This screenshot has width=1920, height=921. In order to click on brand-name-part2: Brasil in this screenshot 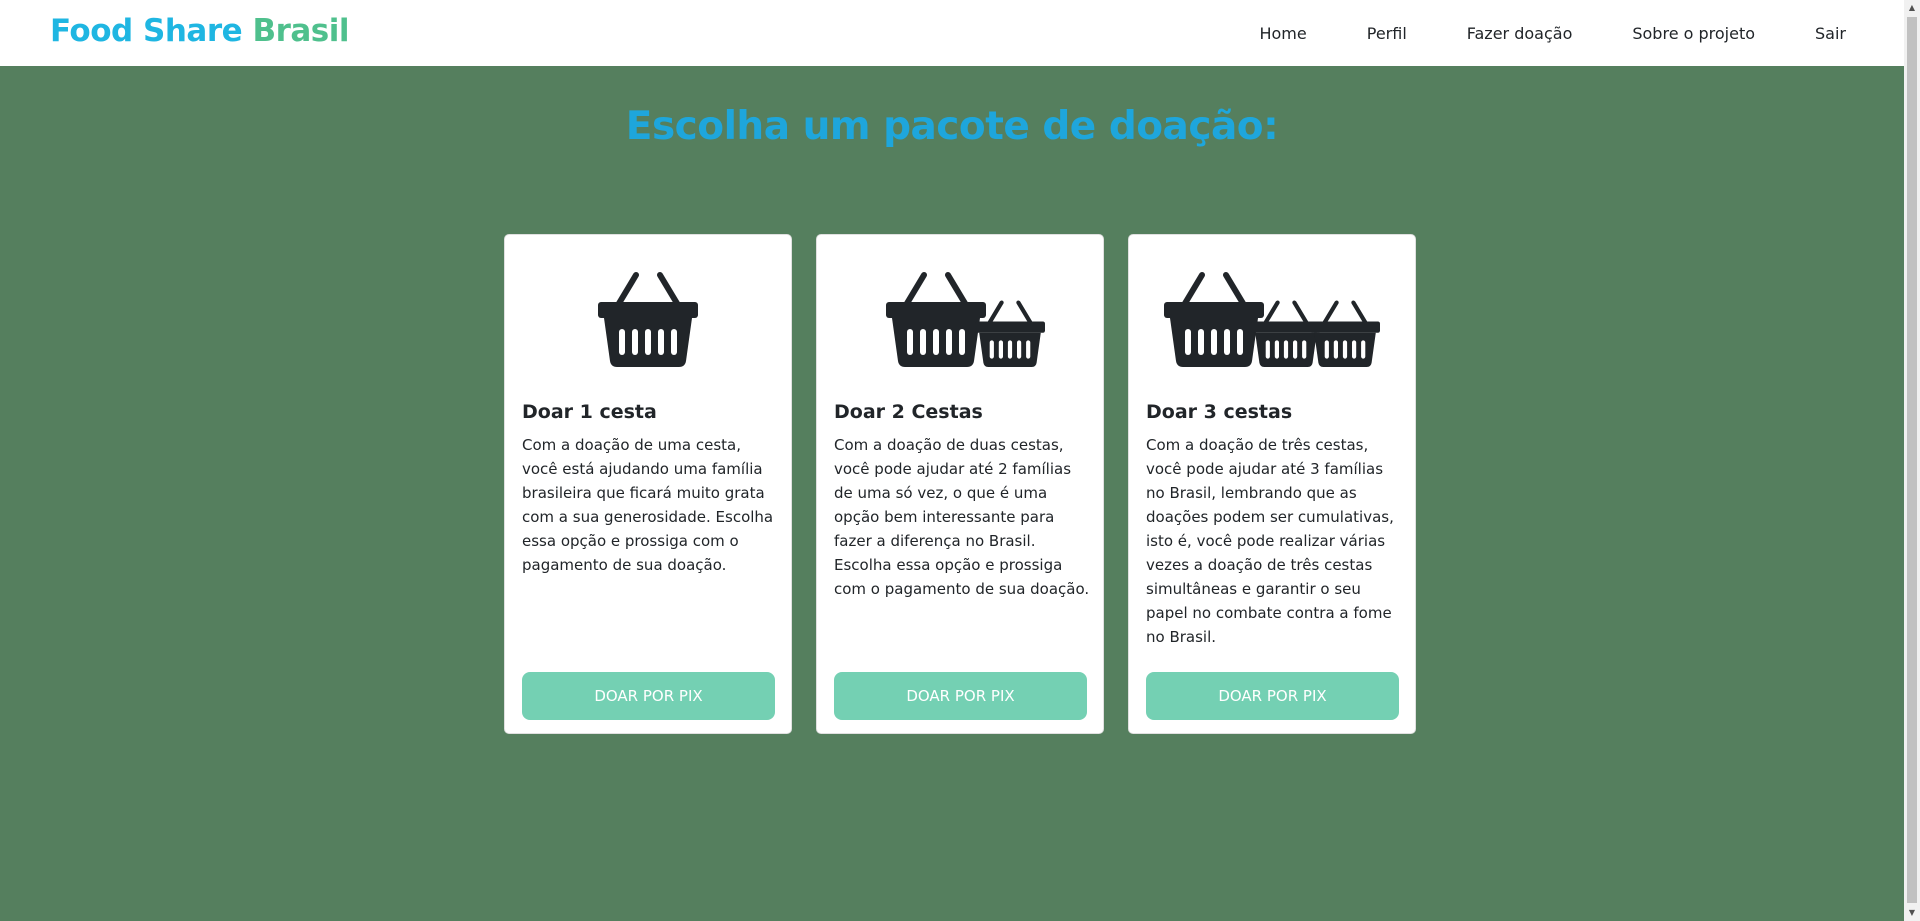, I will do `click(300, 31)`.